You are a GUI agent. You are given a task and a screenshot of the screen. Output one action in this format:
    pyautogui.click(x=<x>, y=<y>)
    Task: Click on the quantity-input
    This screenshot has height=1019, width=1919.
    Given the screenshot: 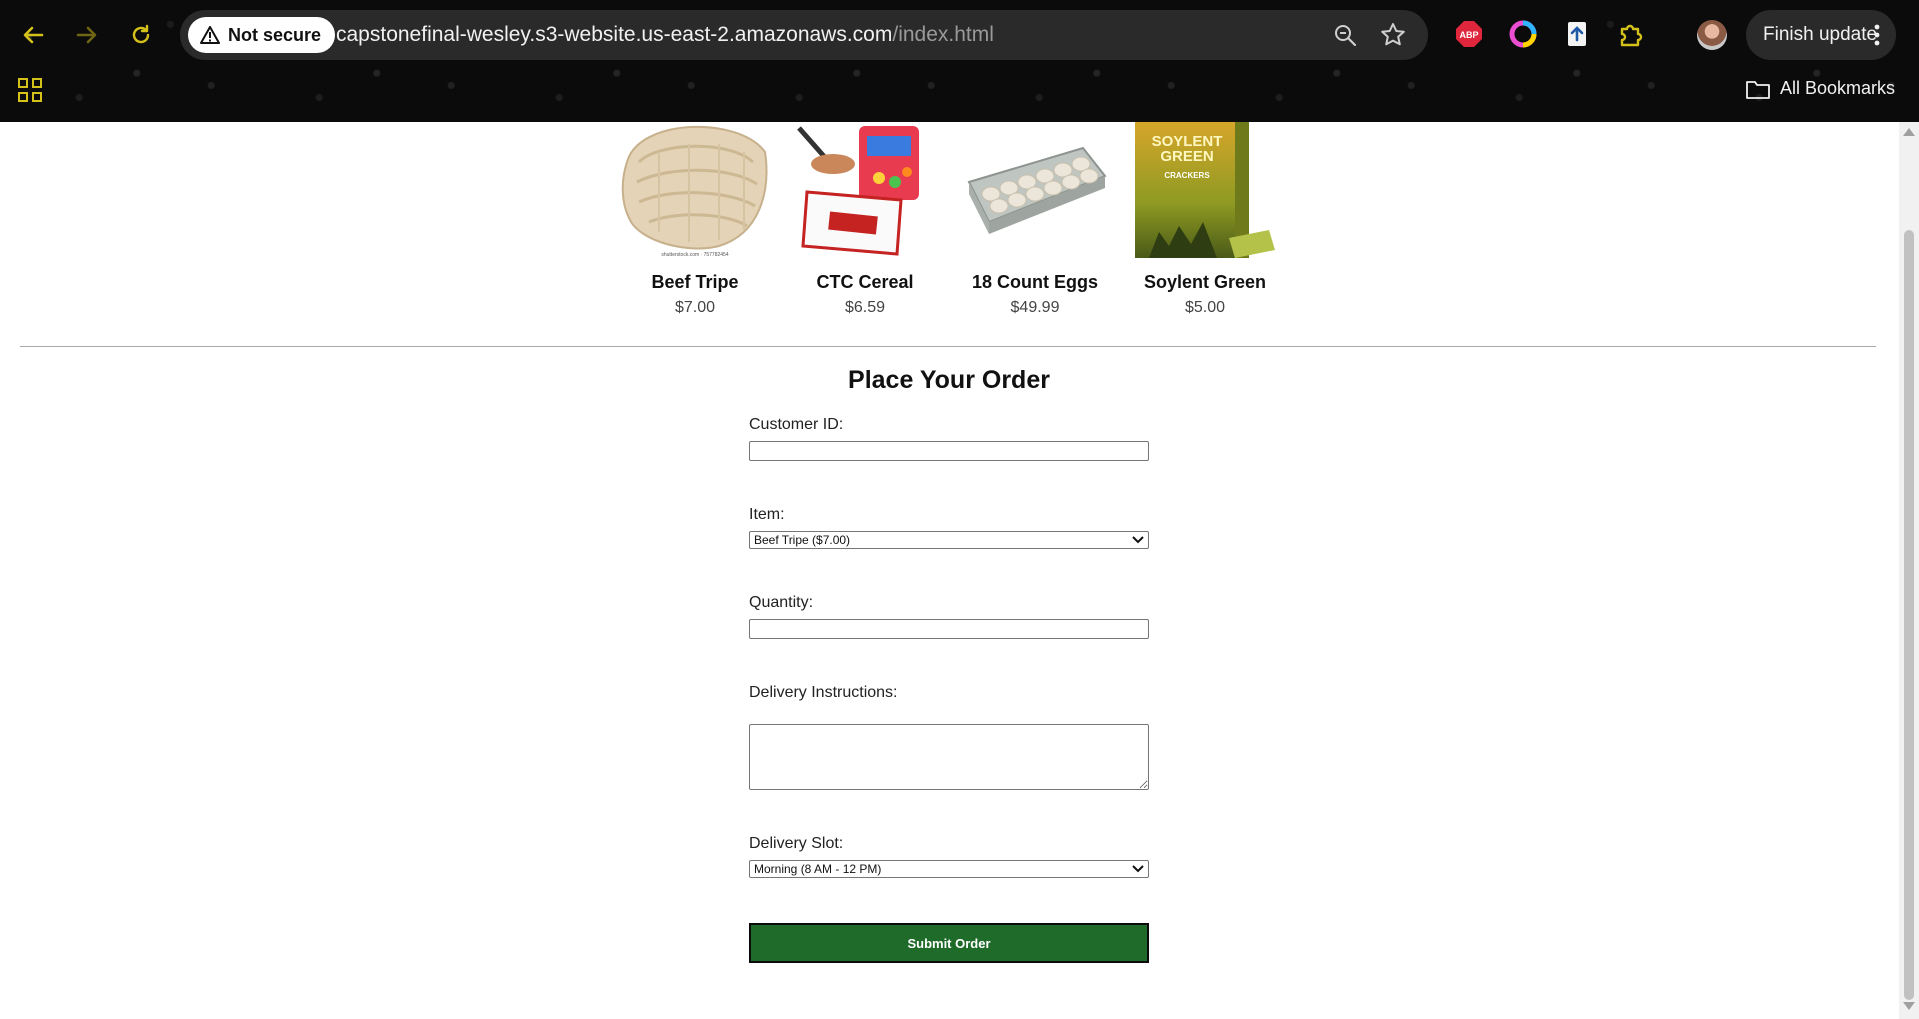 What is the action you would take?
    pyautogui.click(x=949, y=629)
    